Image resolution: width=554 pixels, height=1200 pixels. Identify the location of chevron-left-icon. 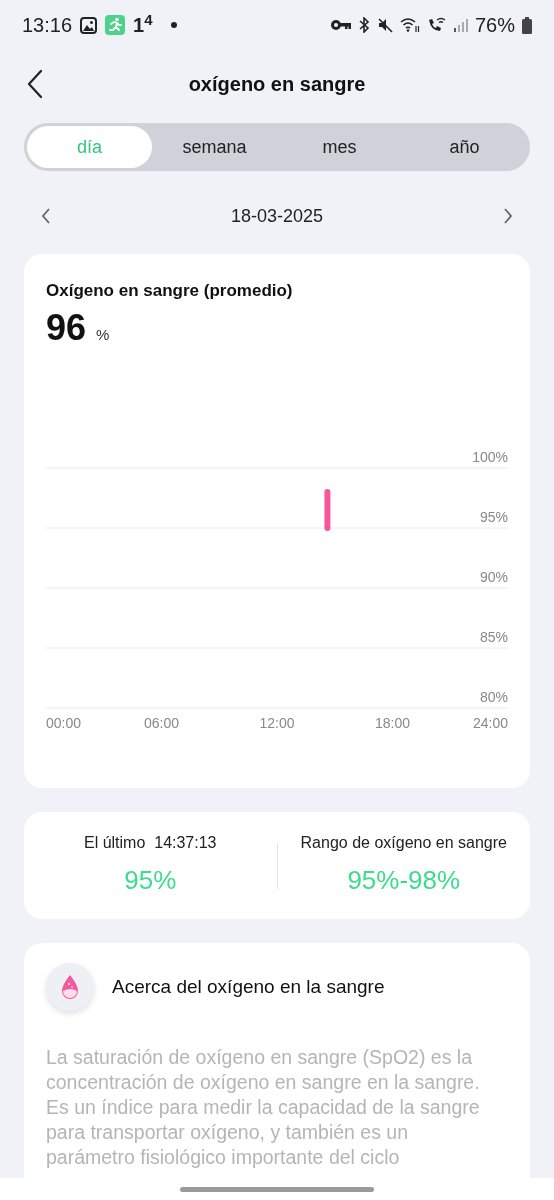
(46, 216).